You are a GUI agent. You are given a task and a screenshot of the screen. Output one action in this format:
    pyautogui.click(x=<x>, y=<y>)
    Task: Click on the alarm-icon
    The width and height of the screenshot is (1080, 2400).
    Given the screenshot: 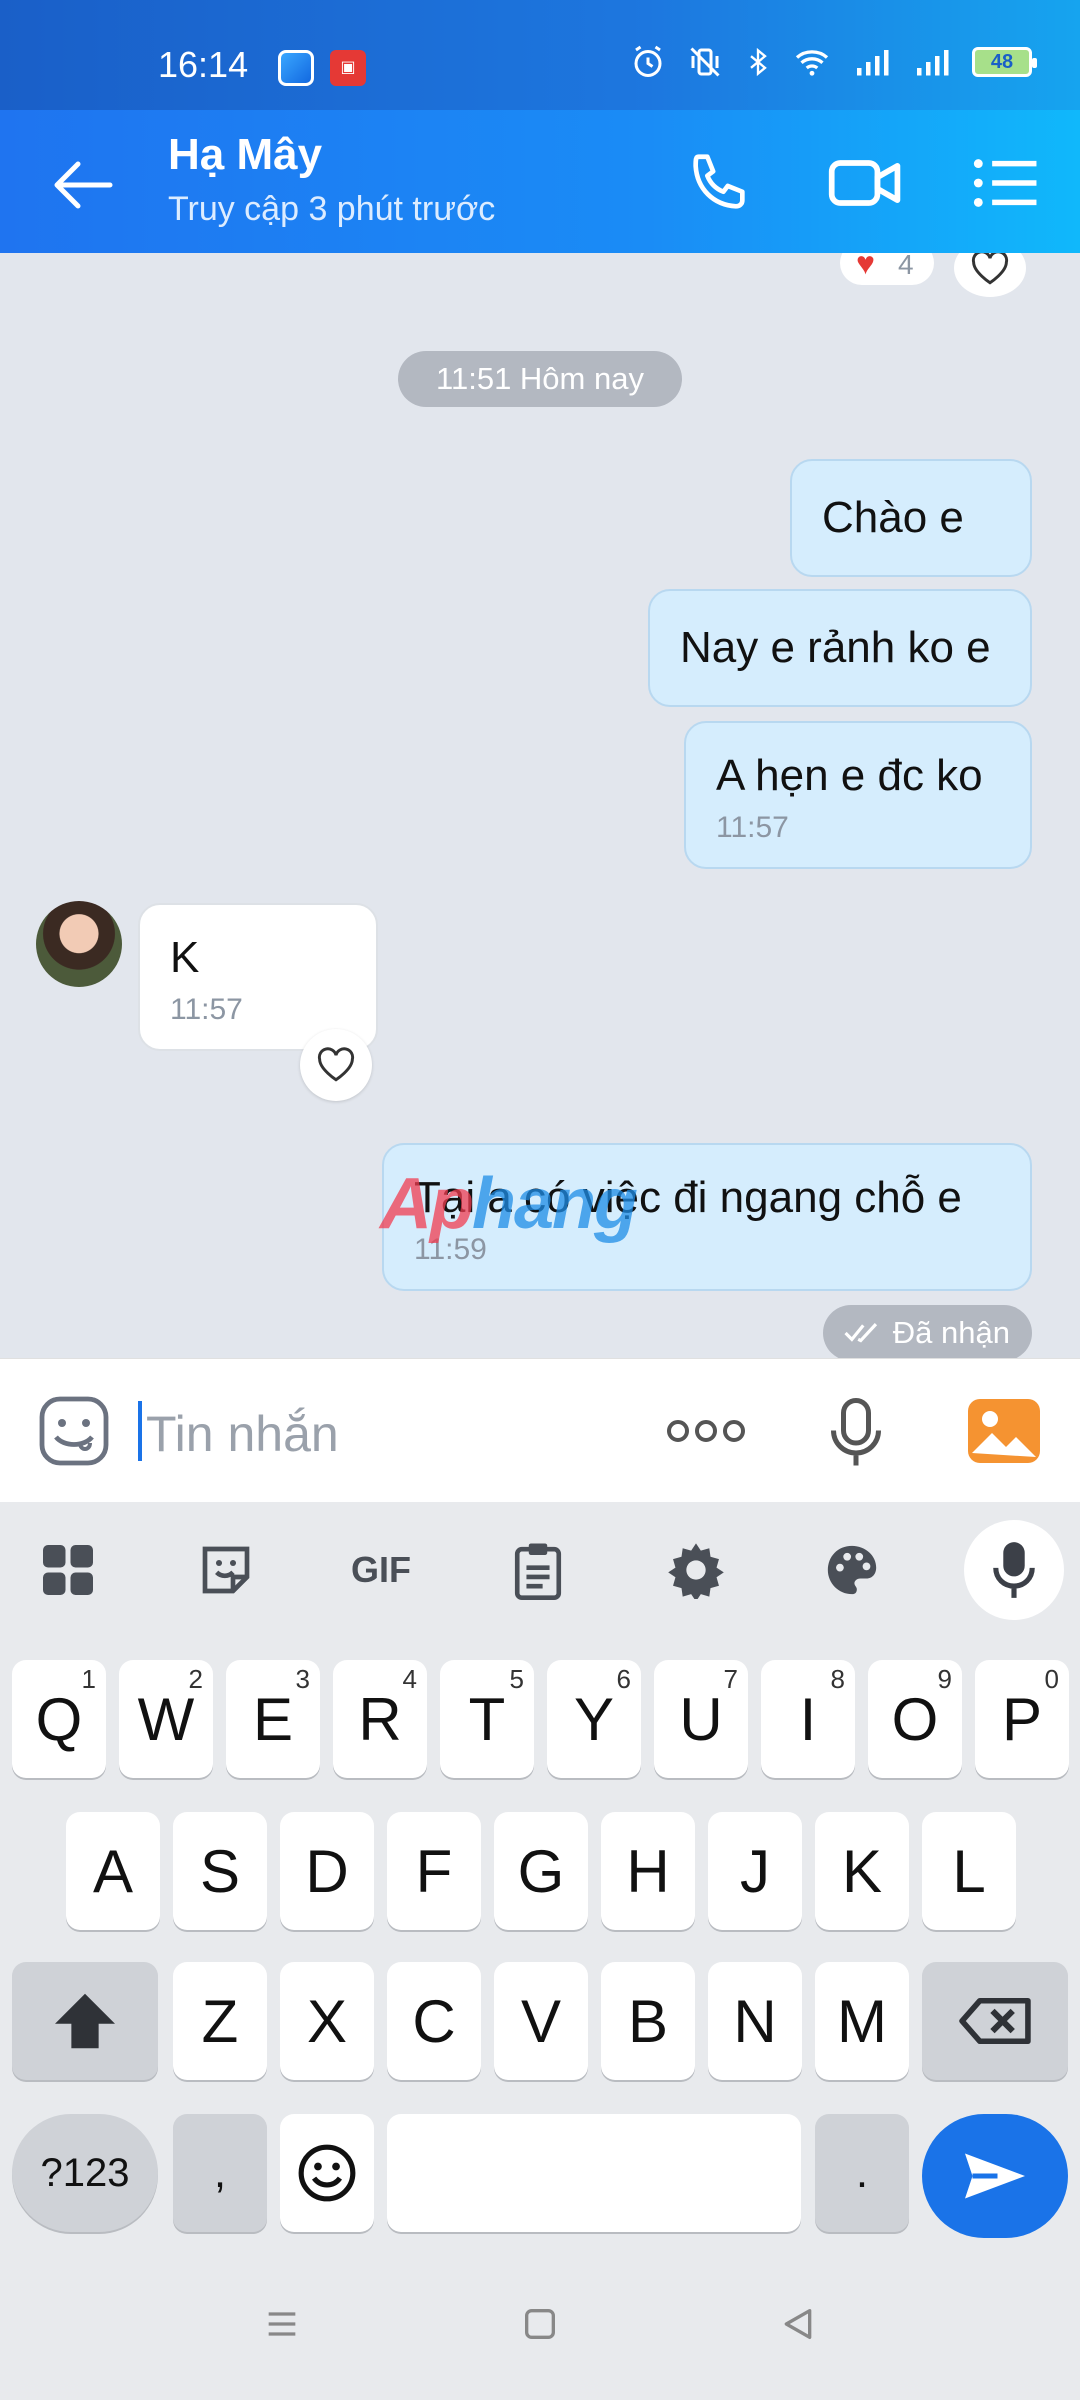 What is the action you would take?
    pyautogui.click(x=648, y=61)
    